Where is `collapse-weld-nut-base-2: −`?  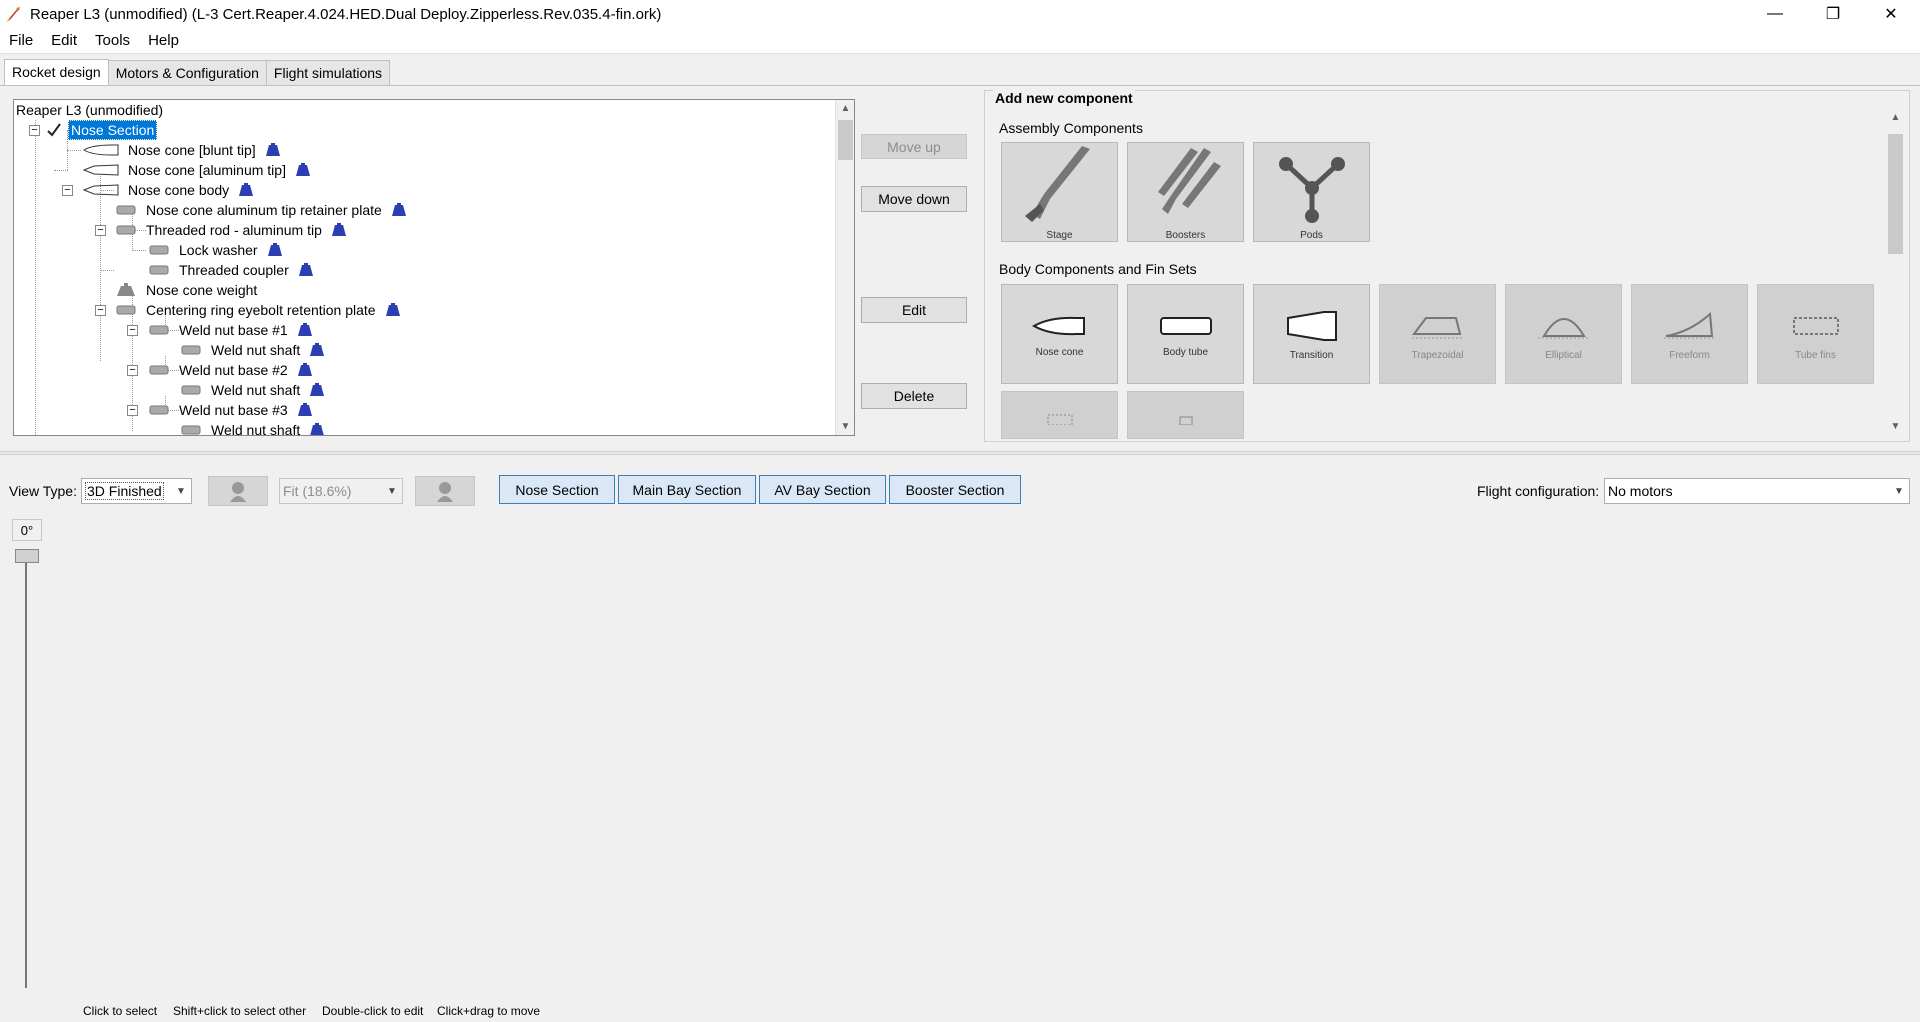 collapse-weld-nut-base-2: − is located at coordinates (132, 370).